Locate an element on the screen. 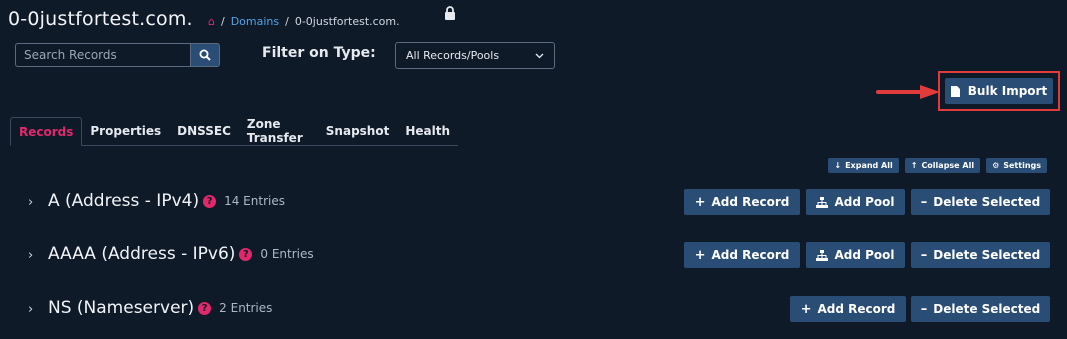 The height and width of the screenshot is (339, 1067). search-button is located at coordinates (205, 55).